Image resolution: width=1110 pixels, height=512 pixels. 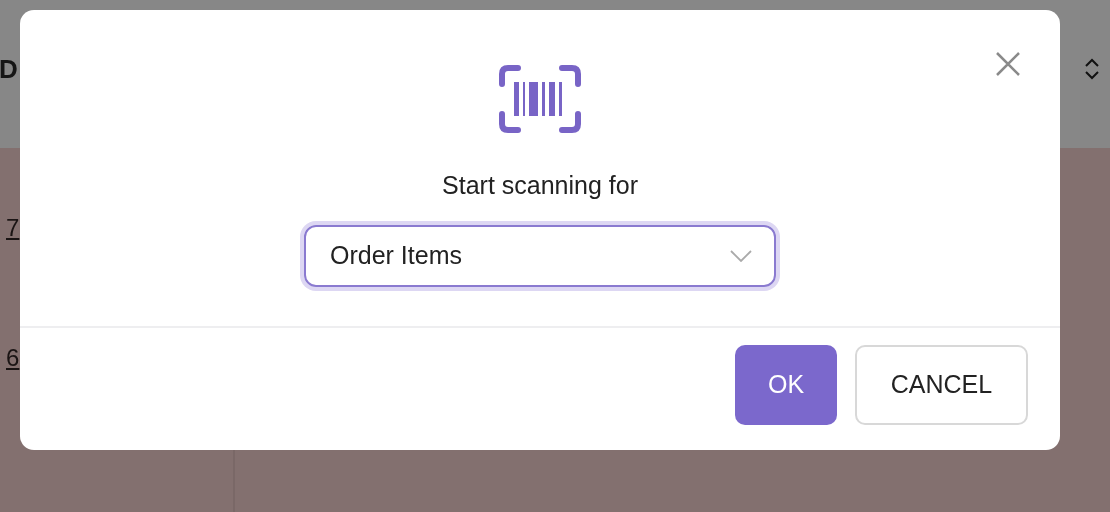 What do you see at coordinates (941, 385) in the screenshot?
I see `cancel-button: CANCEL` at bounding box center [941, 385].